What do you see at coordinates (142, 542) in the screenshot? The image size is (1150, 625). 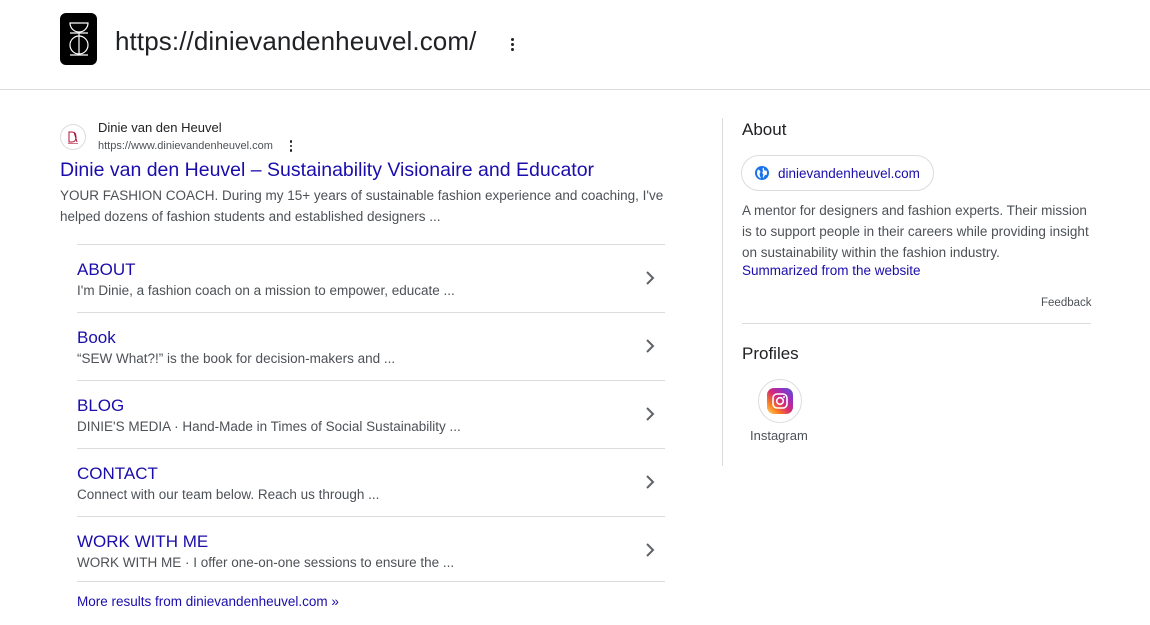 I see `sitelink-title: WORK WITH ME` at bounding box center [142, 542].